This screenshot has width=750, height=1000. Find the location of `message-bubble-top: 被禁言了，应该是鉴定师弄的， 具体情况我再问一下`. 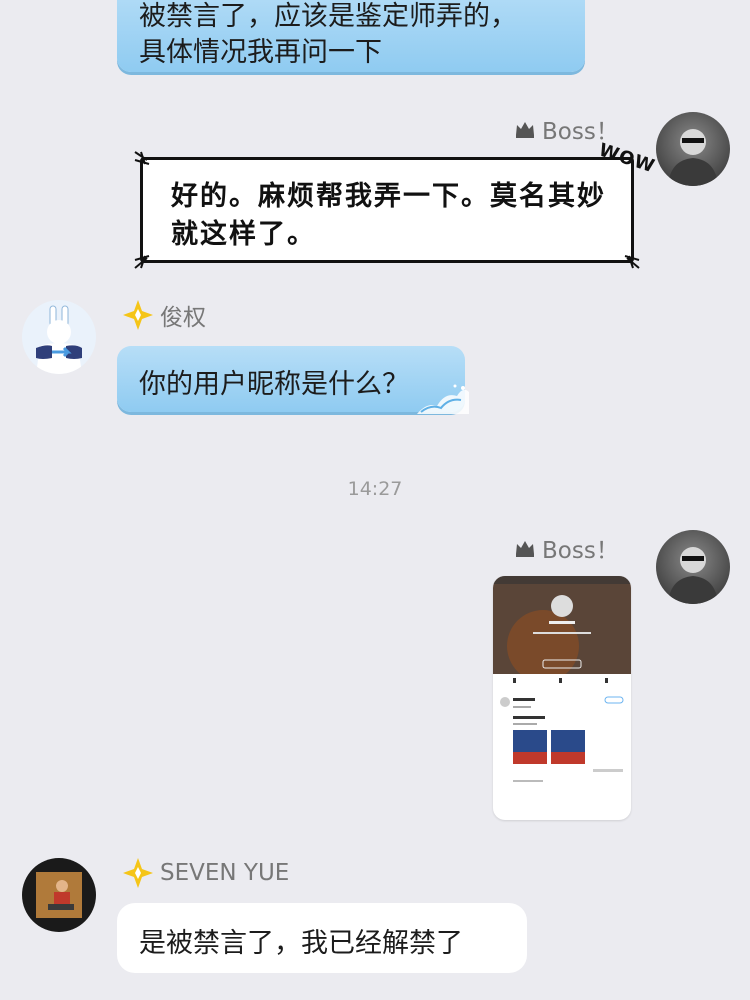

message-bubble-top: 被禁言了，应该是鉴定师弄的， 具体情况我再问一下 is located at coordinates (351, 36).